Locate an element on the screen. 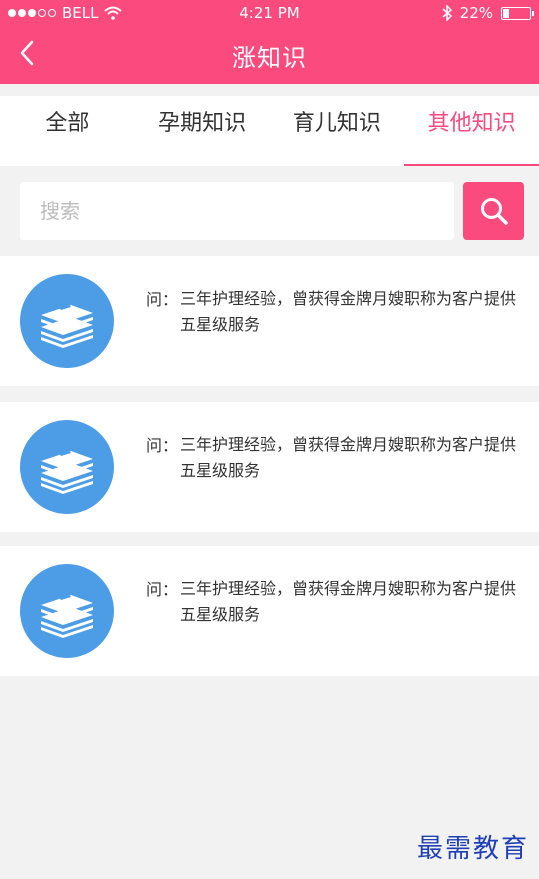 This screenshot has width=539, height=879. tab-pregnancy: 孕期知识 is located at coordinates (202, 131).